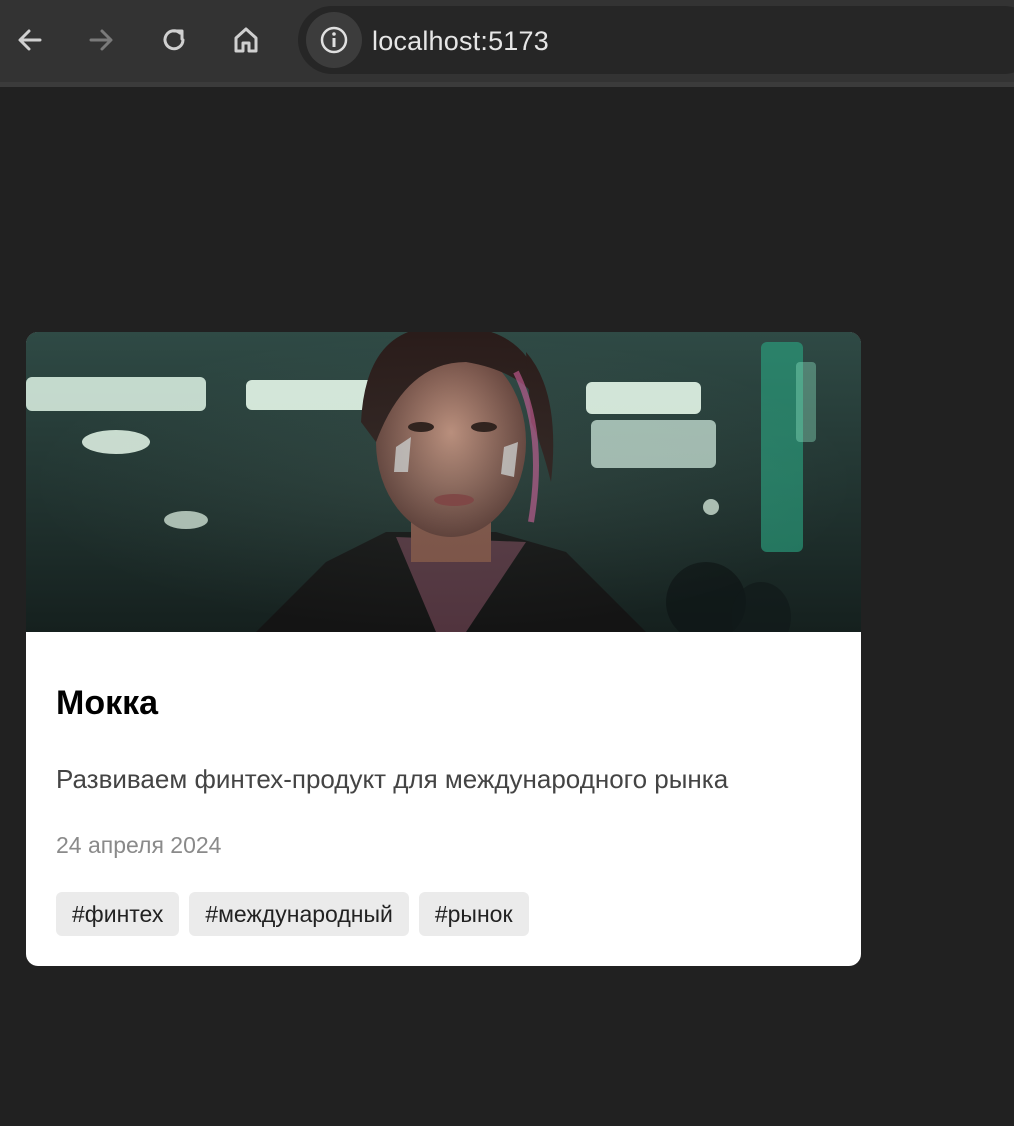  Describe the element at coordinates (139, 845) in the screenshot. I see `card-date: 24 апреля 2024` at that location.